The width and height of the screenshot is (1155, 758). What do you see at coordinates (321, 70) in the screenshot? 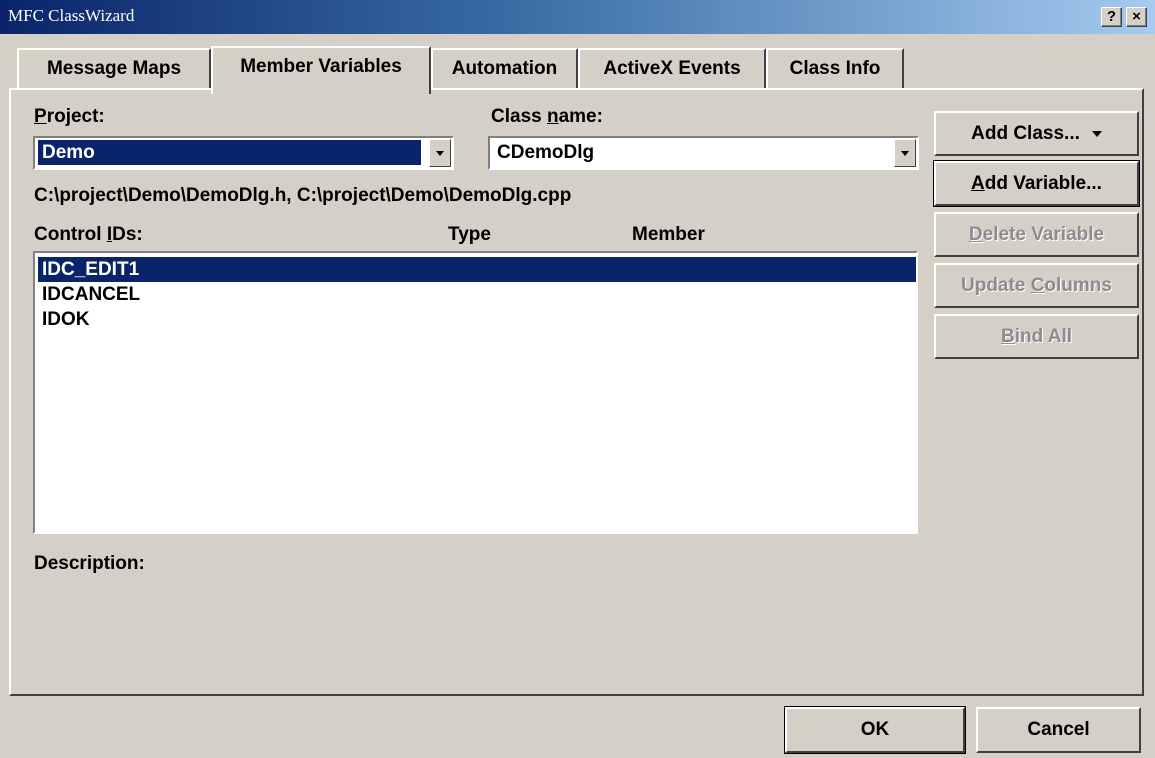
I see `tab-member-variables: Member Variables` at bounding box center [321, 70].